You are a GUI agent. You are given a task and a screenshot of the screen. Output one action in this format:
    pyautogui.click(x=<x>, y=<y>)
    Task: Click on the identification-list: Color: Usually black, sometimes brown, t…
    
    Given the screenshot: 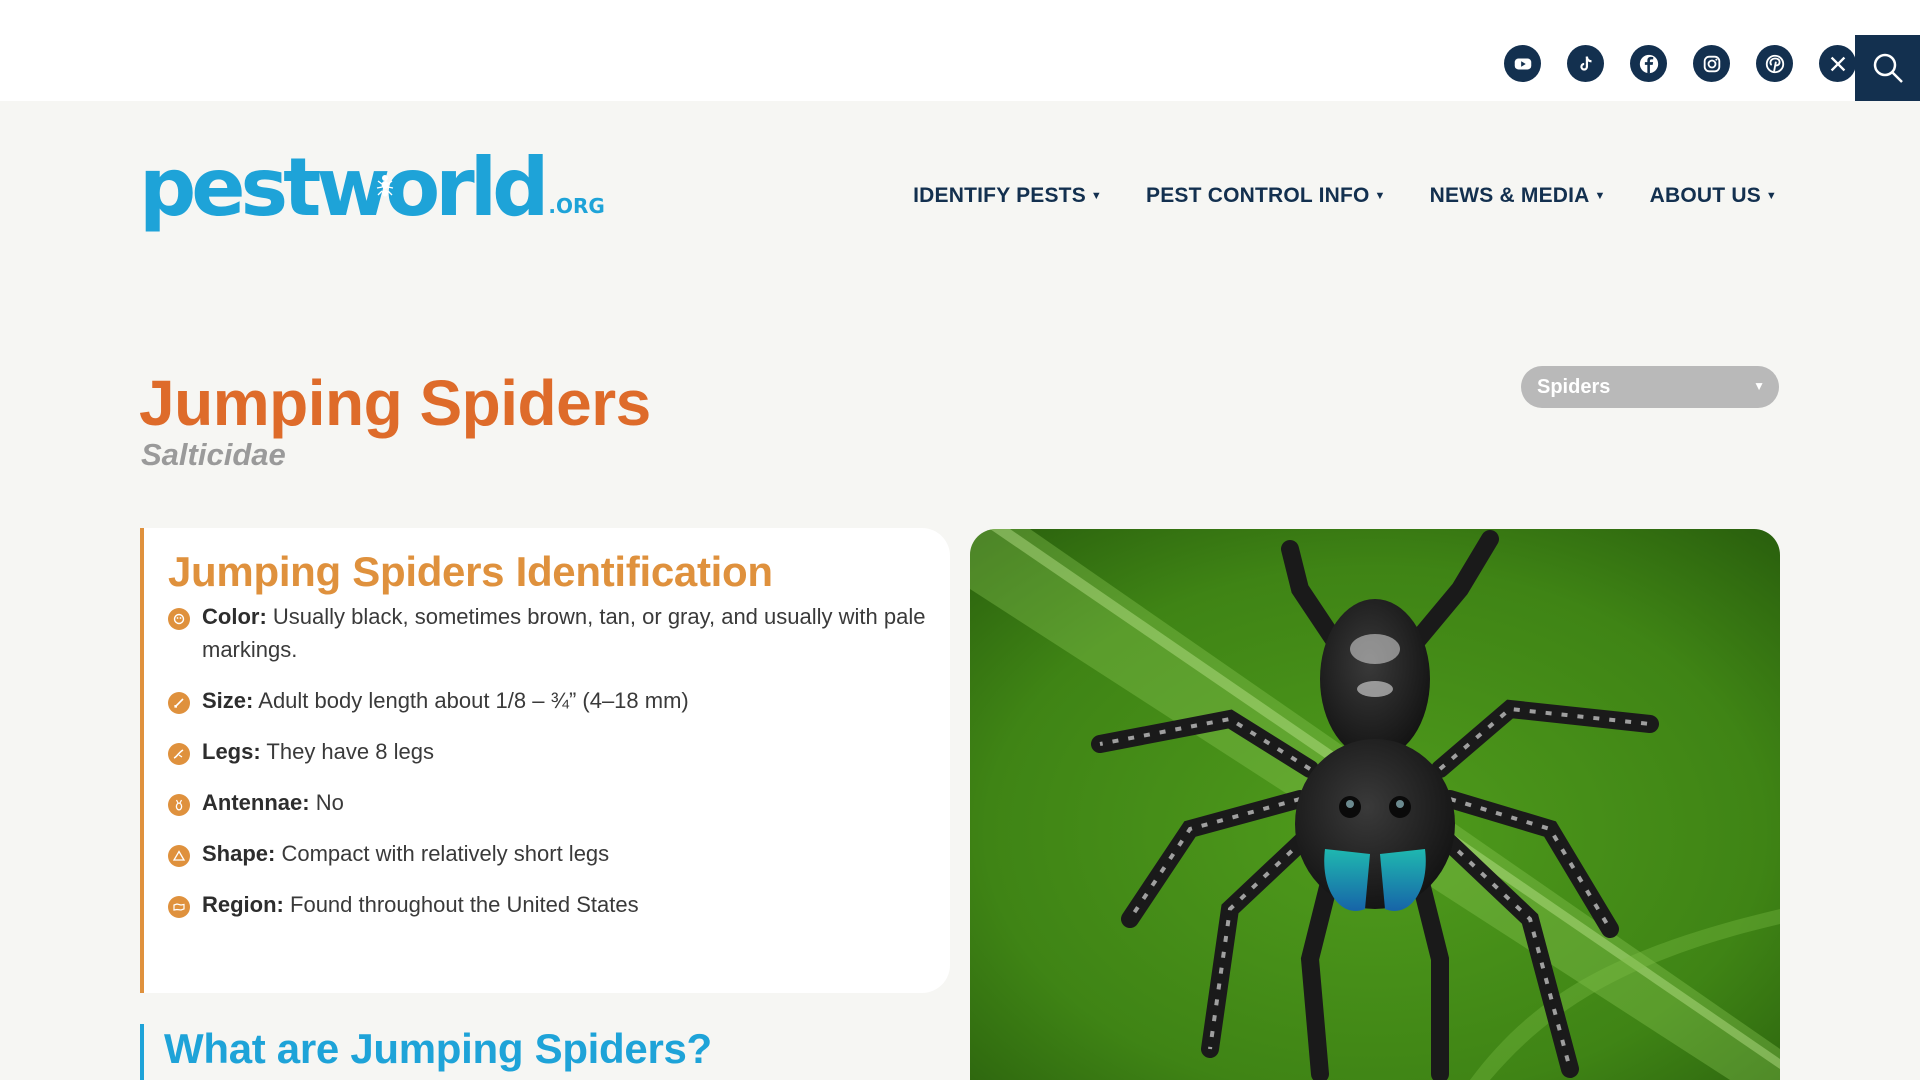 What is the action you would take?
    pyautogui.click(x=548, y=774)
    